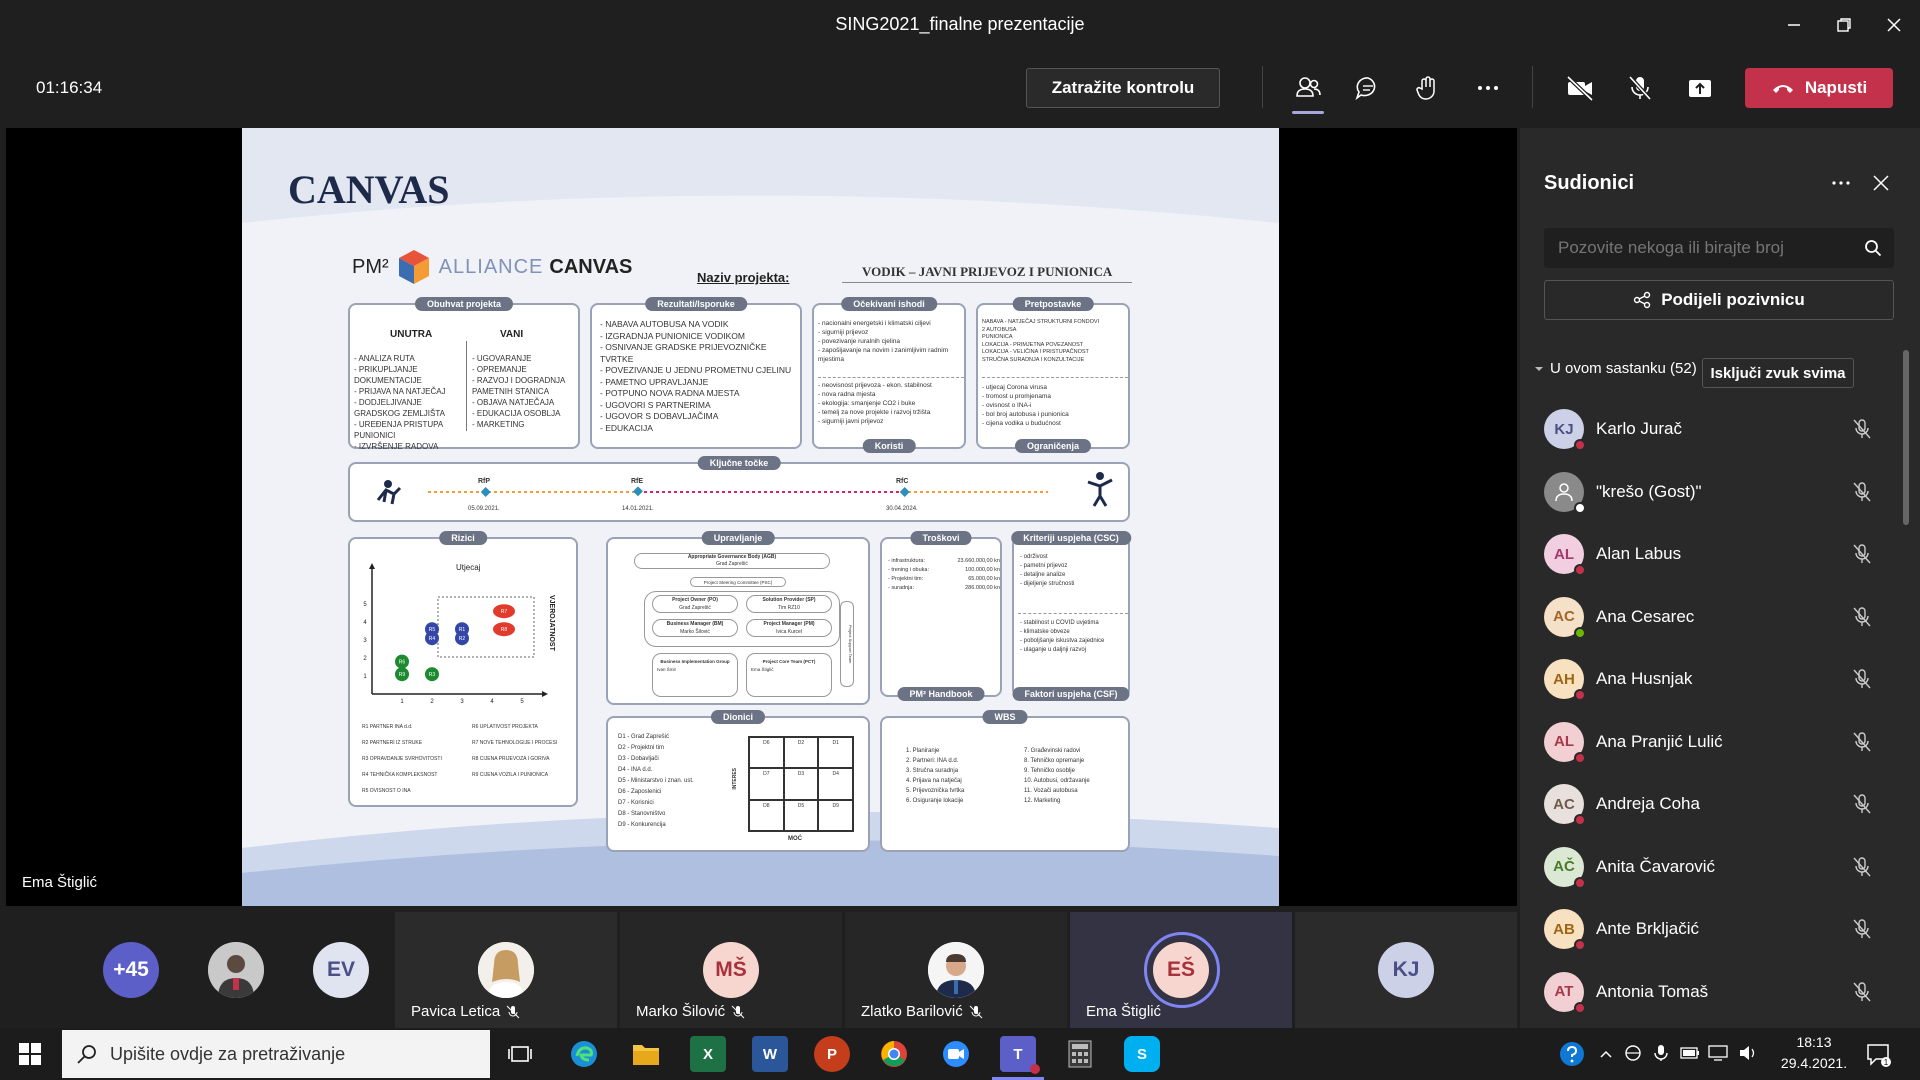  I want to click on stakeholder-cell: D9, so click(835, 815).